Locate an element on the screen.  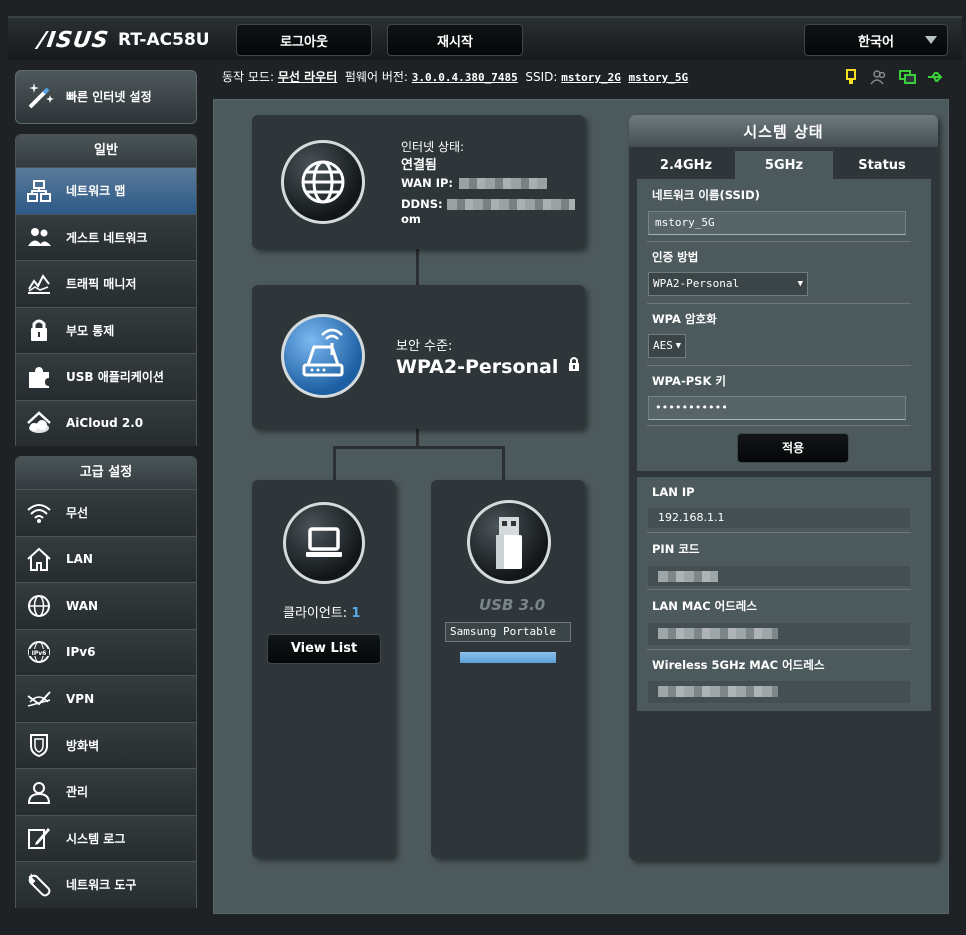
sidebar-item-label: VPN is located at coordinates (80, 698).